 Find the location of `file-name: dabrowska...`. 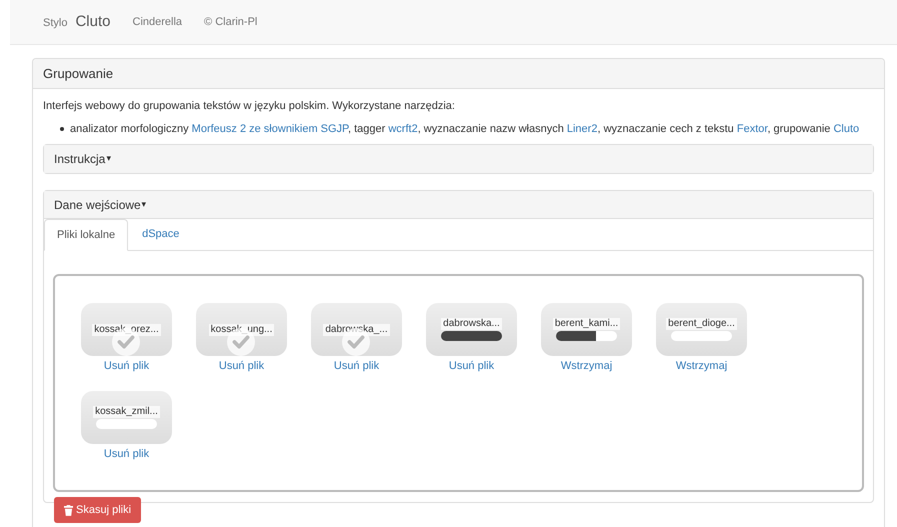

file-name: dabrowska... is located at coordinates (471, 324).